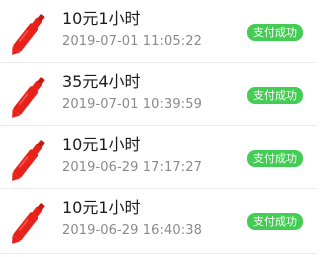 This screenshot has height=257, width=320. I want to click on record-time: 2019-06-29 17:17:27, so click(132, 167).